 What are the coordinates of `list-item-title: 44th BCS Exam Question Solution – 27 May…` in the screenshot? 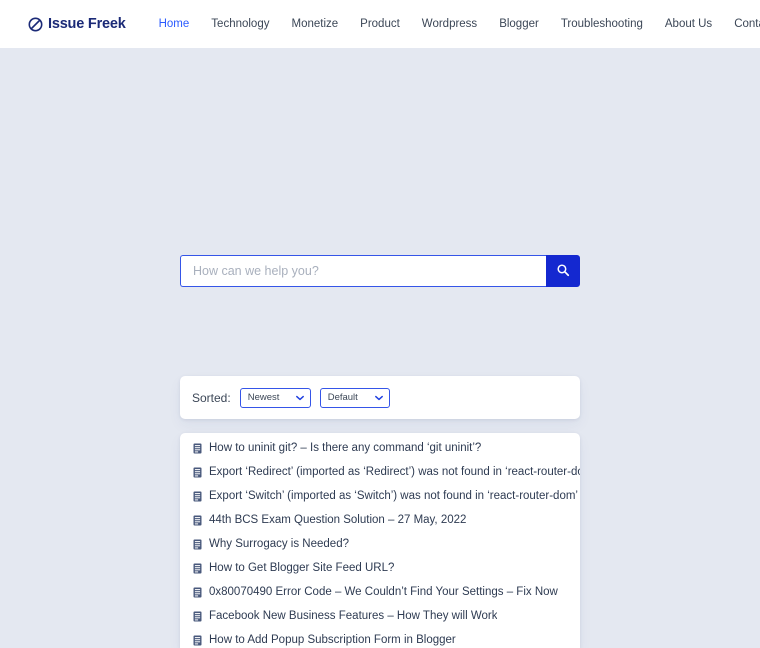 It's located at (338, 520).